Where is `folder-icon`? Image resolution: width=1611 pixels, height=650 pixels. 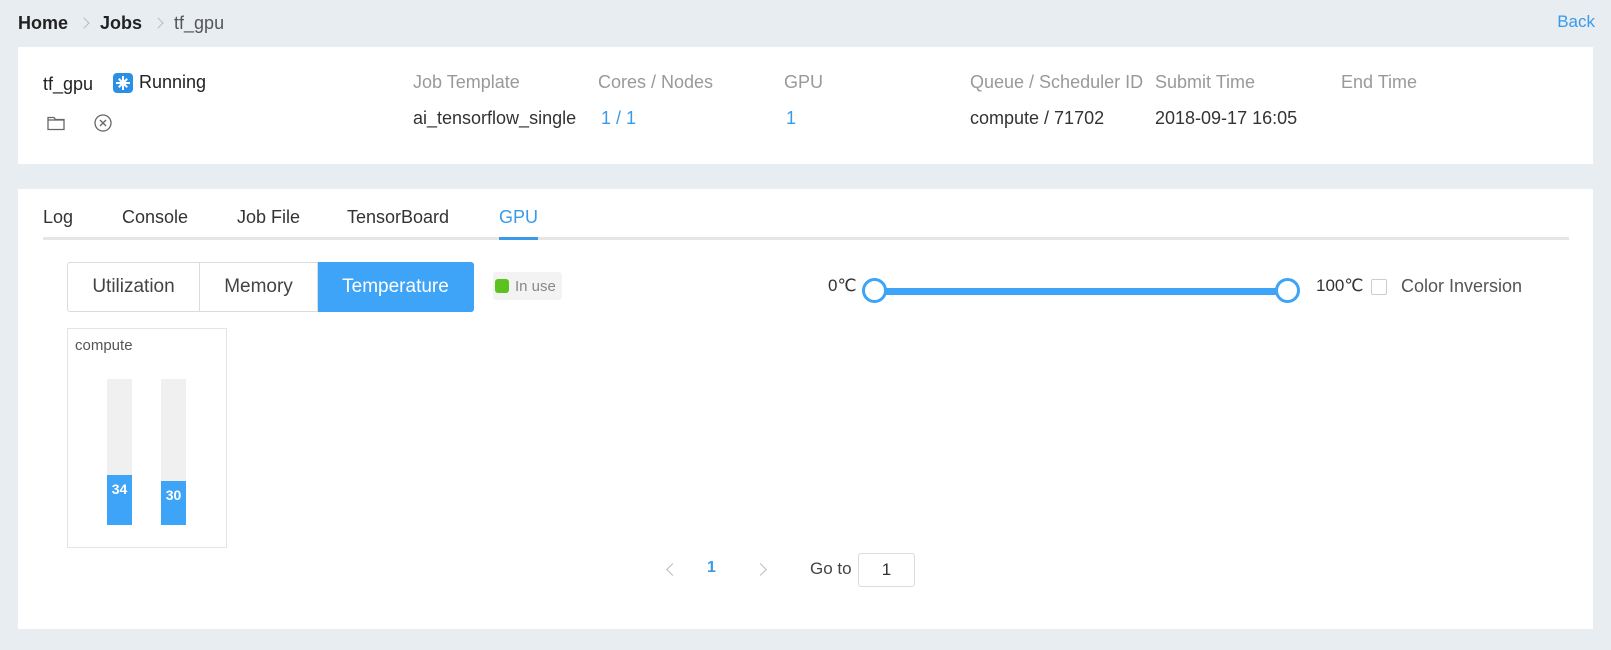
folder-icon is located at coordinates (56, 123).